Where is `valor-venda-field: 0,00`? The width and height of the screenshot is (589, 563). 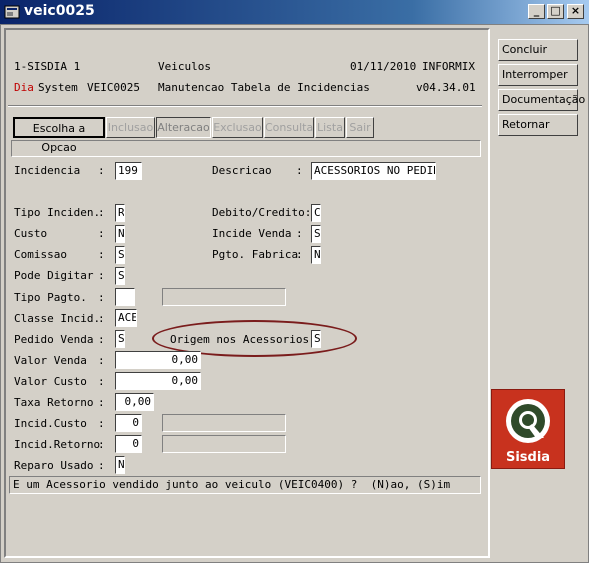 valor-venda-field: 0,00 is located at coordinates (158, 360).